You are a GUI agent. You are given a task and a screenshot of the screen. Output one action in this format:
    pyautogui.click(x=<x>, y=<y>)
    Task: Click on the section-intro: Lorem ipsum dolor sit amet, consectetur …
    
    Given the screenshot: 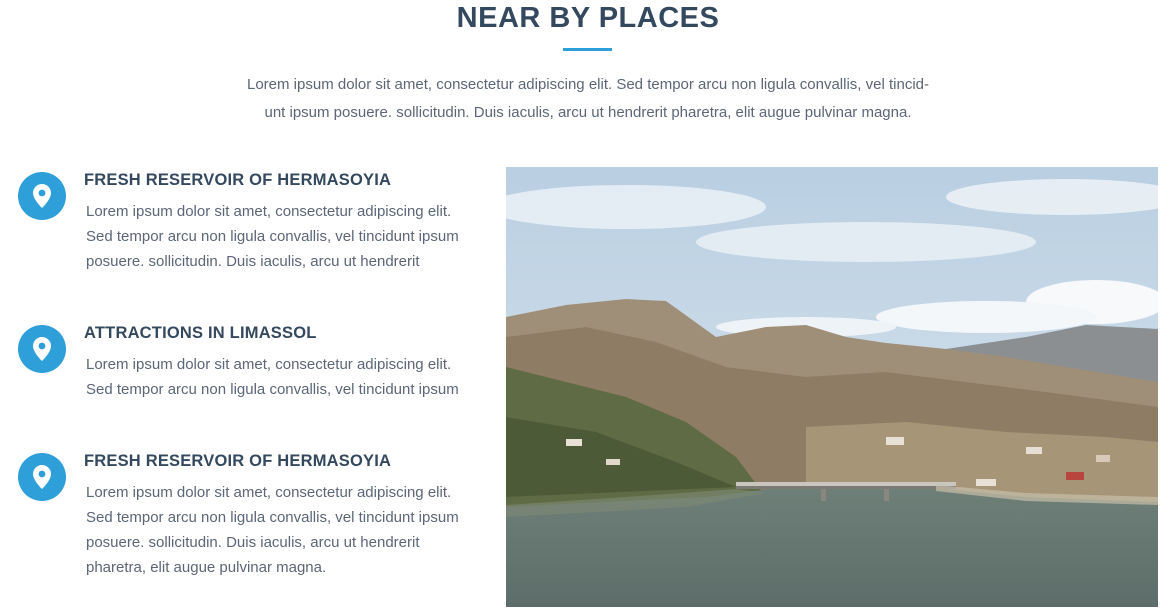 What is the action you would take?
    pyautogui.click(x=588, y=99)
    